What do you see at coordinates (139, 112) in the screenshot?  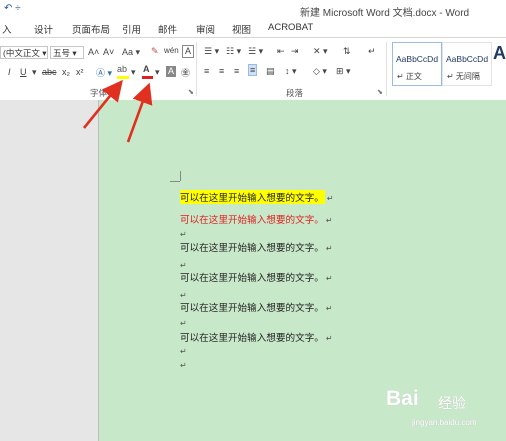 I see `arrow-to-font-color` at bounding box center [139, 112].